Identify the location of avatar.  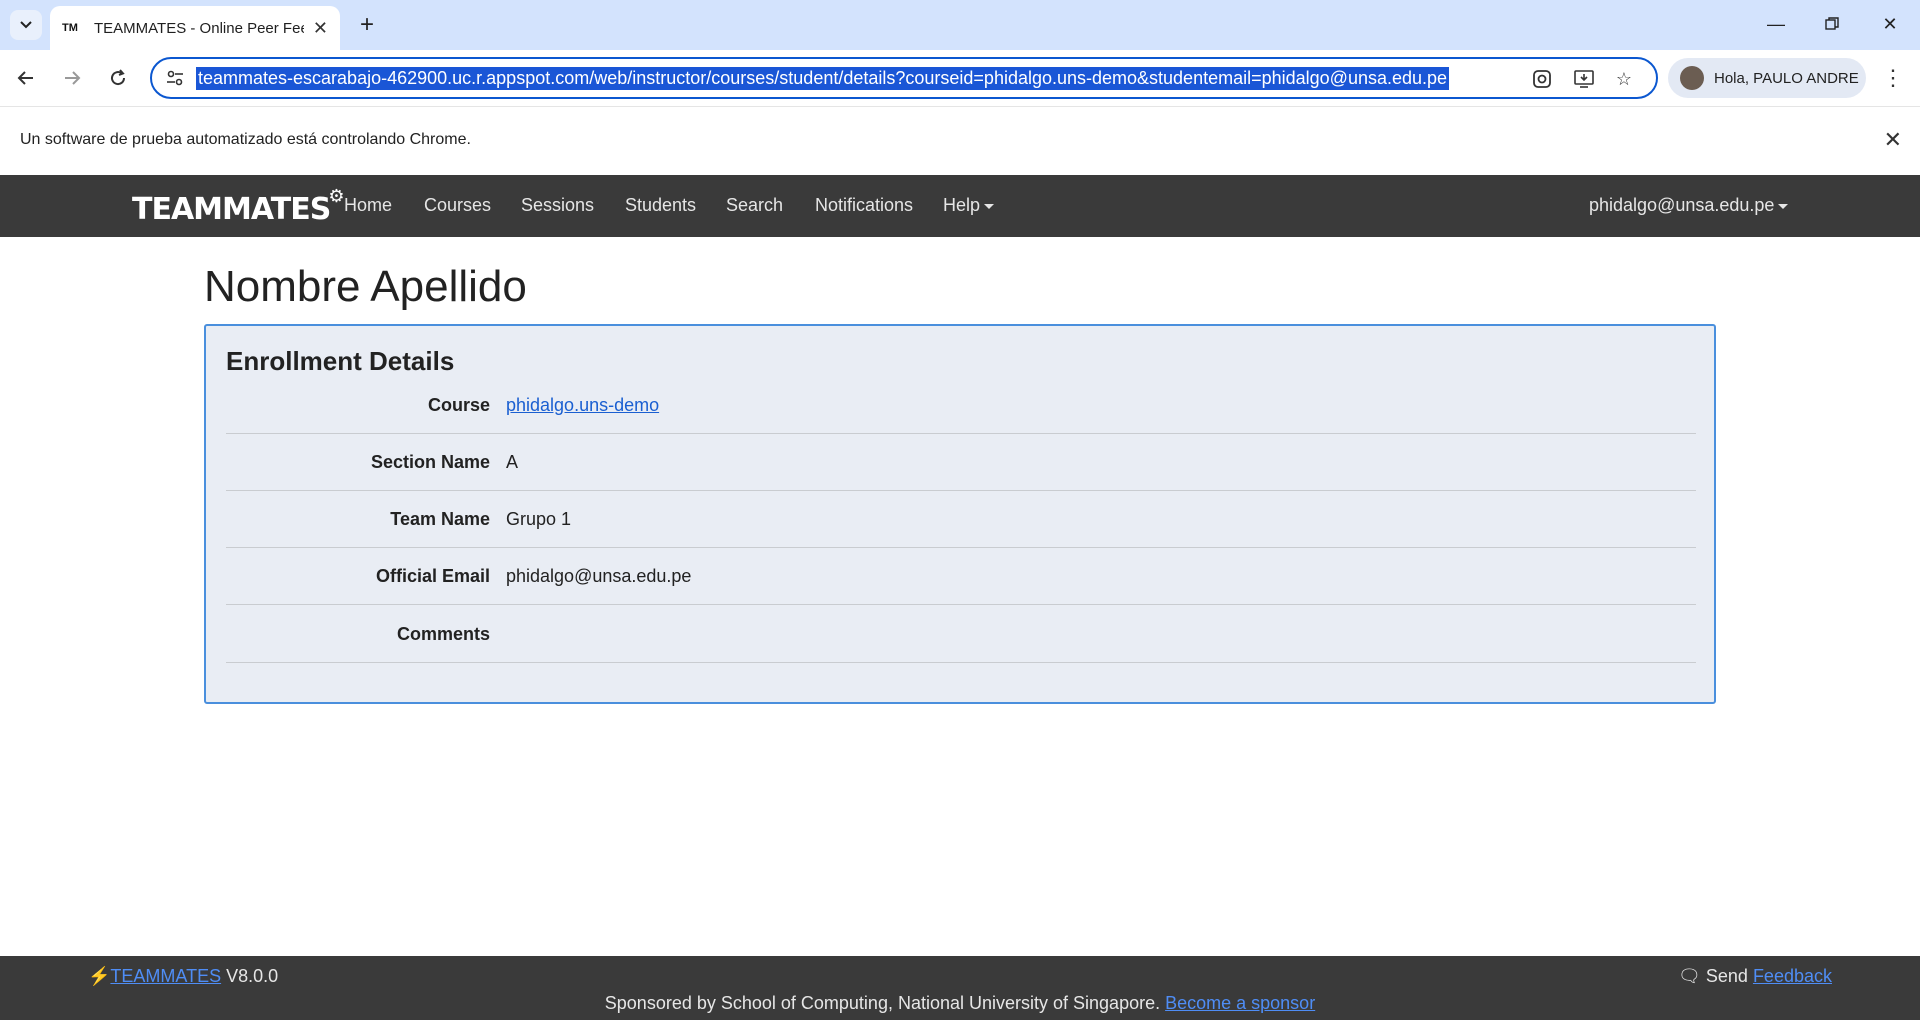
(1692, 78).